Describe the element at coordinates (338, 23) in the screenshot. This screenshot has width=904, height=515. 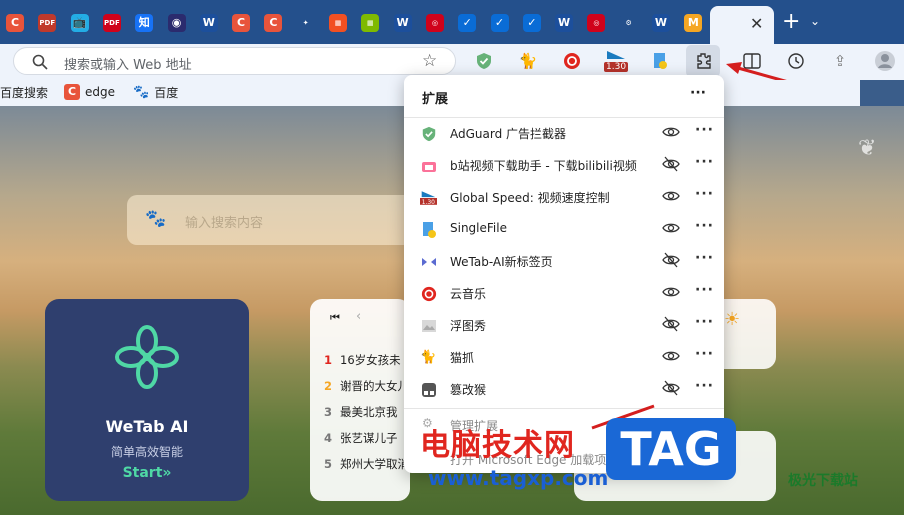
I see `tab-11: ▦` at that location.